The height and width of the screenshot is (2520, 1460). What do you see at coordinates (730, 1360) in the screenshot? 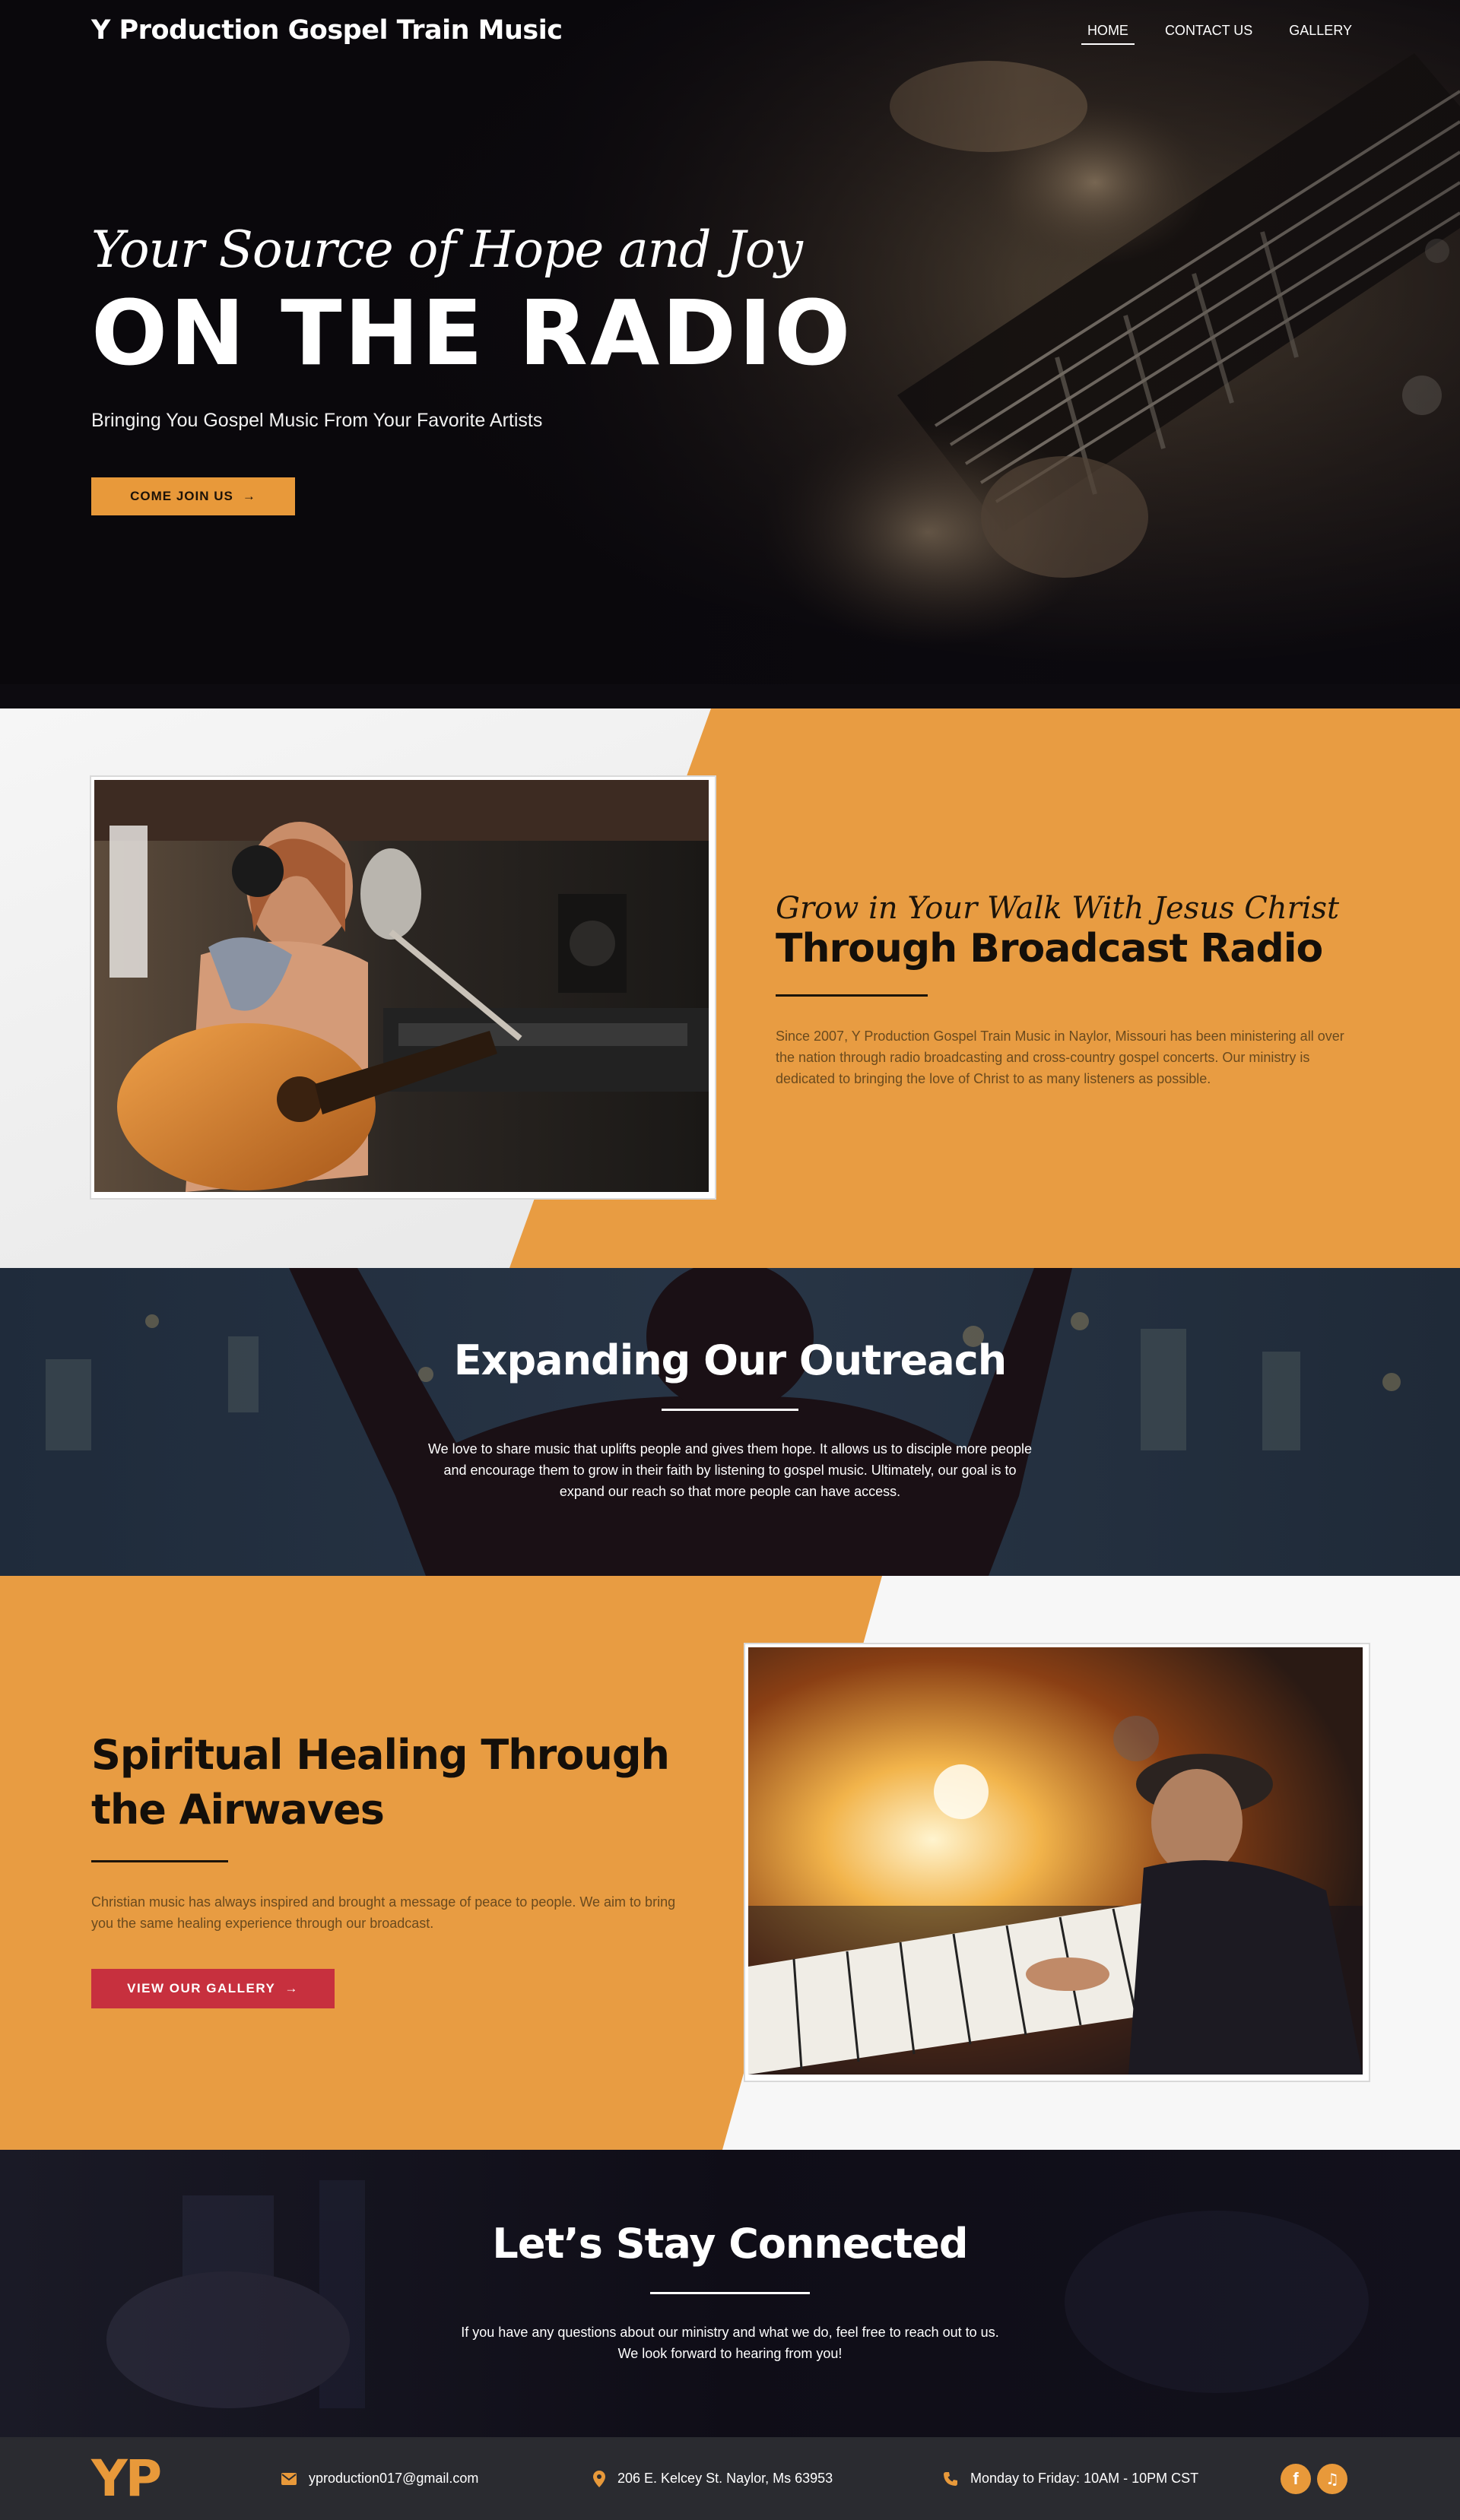
I see `outreach-heading: Expanding Our Outreach` at bounding box center [730, 1360].